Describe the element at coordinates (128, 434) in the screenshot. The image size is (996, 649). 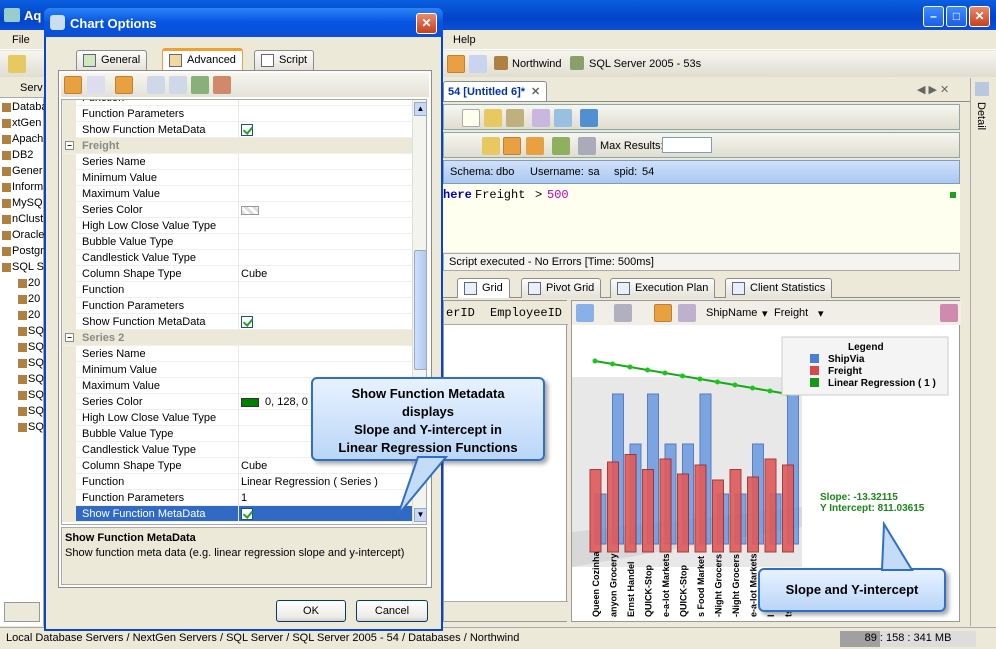
I see `property-name: Bubble Value Type` at that location.